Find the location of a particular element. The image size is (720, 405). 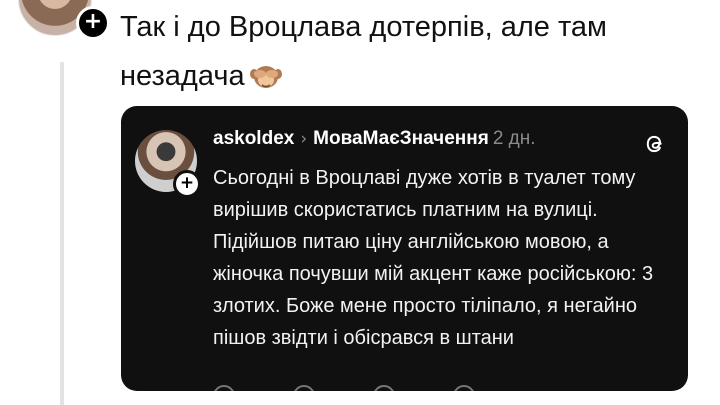

like-icon is located at coordinates (224, 388).